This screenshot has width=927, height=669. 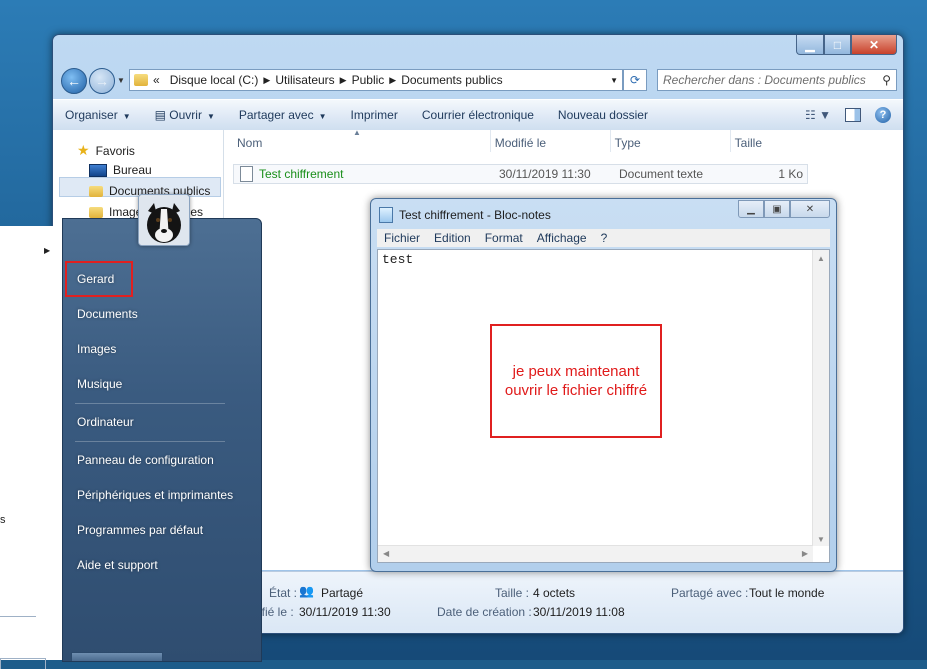 I want to click on organiser-button: Organiser ▼, so click(x=98, y=115).